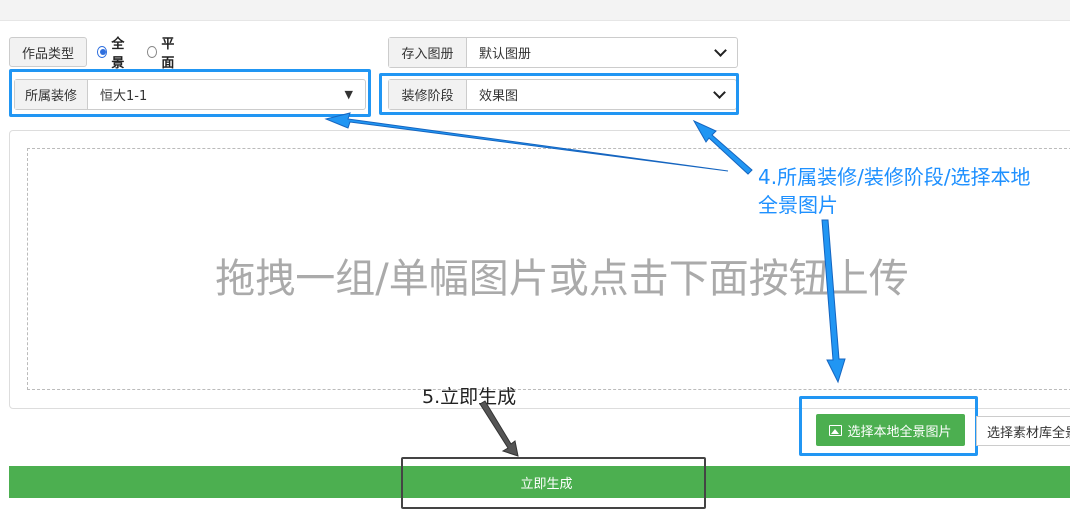 This screenshot has height=511, width=1070. What do you see at coordinates (562, 279) in the screenshot?
I see `dropzone-text: 拖拽一组/单幅图片或点击下面按钮上传` at bounding box center [562, 279].